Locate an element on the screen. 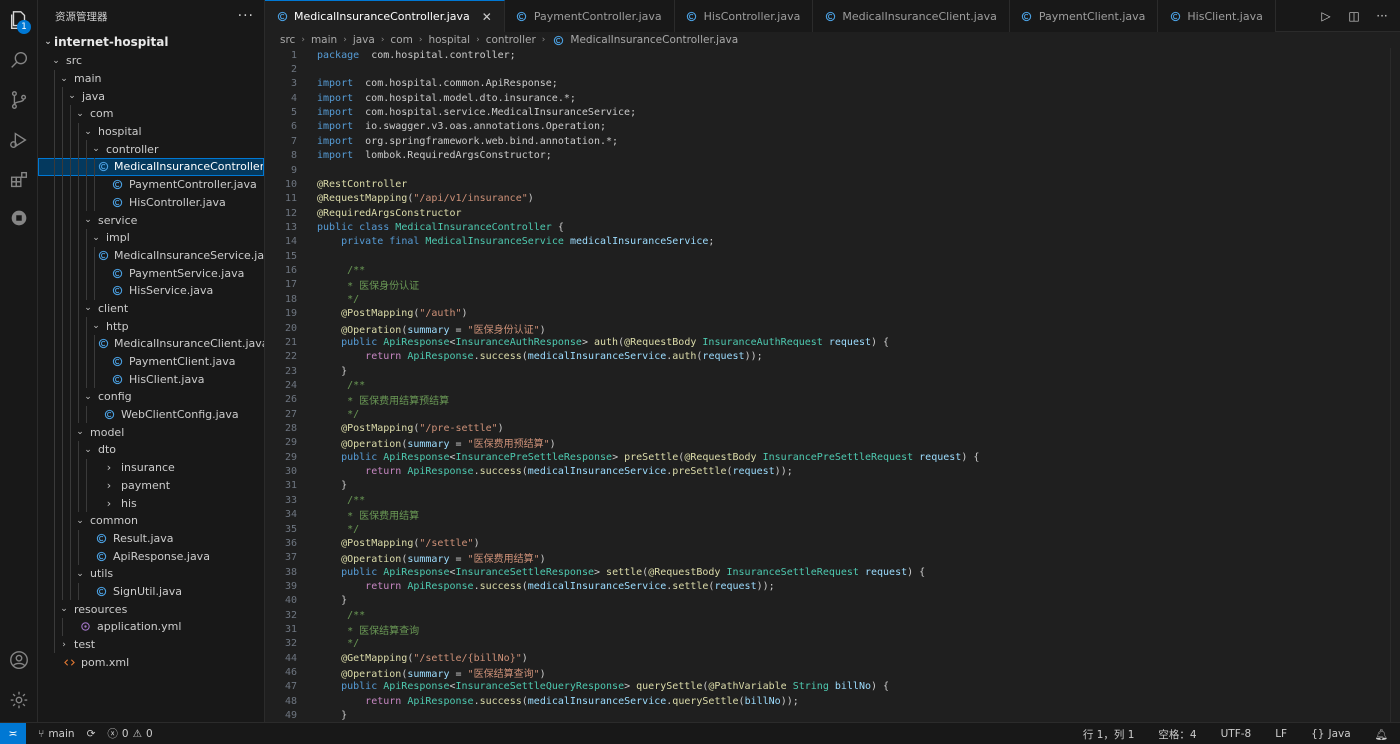 Image resolution: width=1400 pixels, height=744 pixels. more-actions-icon: ··· is located at coordinates (1382, 16).